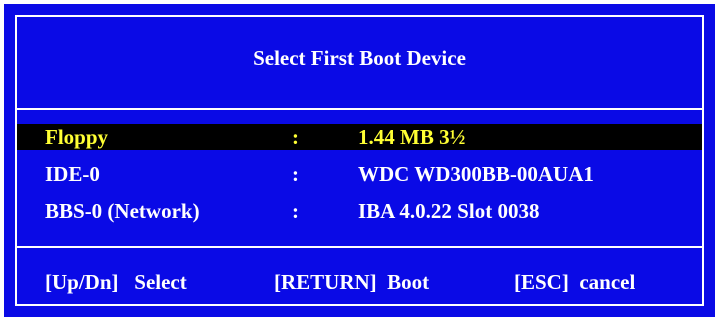 This screenshot has height=321, width=719. I want to click on boot-option-ide-0: IDE-0 : WDC WD300BB-00AUA1, so click(359, 174).